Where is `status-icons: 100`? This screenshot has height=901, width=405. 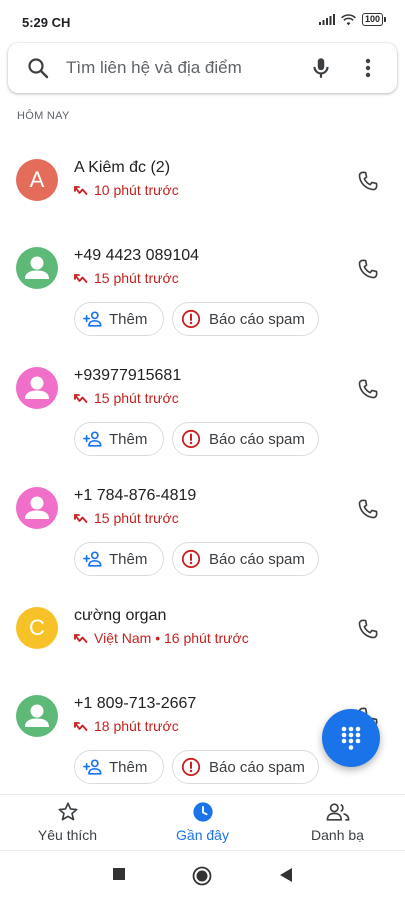
status-icons: 100 is located at coordinates (352, 19).